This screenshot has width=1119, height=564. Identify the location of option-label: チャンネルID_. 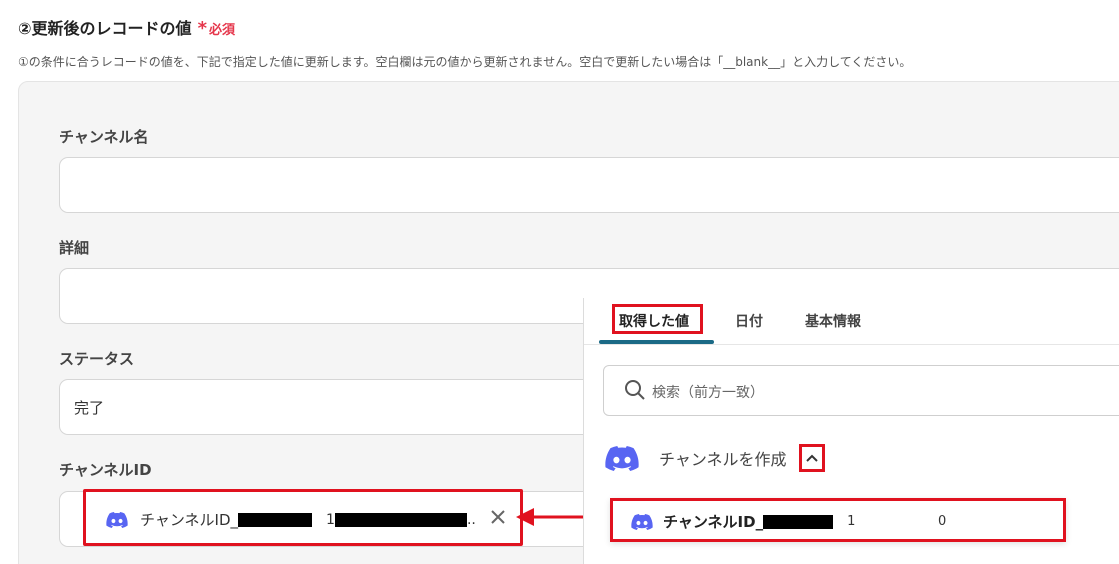
(713, 522).